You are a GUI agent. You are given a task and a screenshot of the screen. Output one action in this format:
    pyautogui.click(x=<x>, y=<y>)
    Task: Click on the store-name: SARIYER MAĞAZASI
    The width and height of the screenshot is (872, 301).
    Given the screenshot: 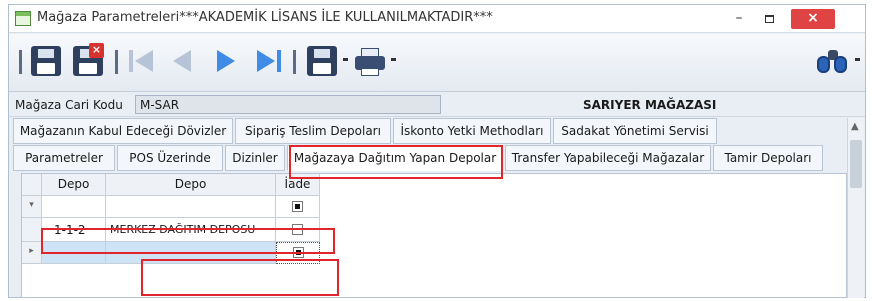 What is the action you would take?
    pyautogui.click(x=650, y=105)
    